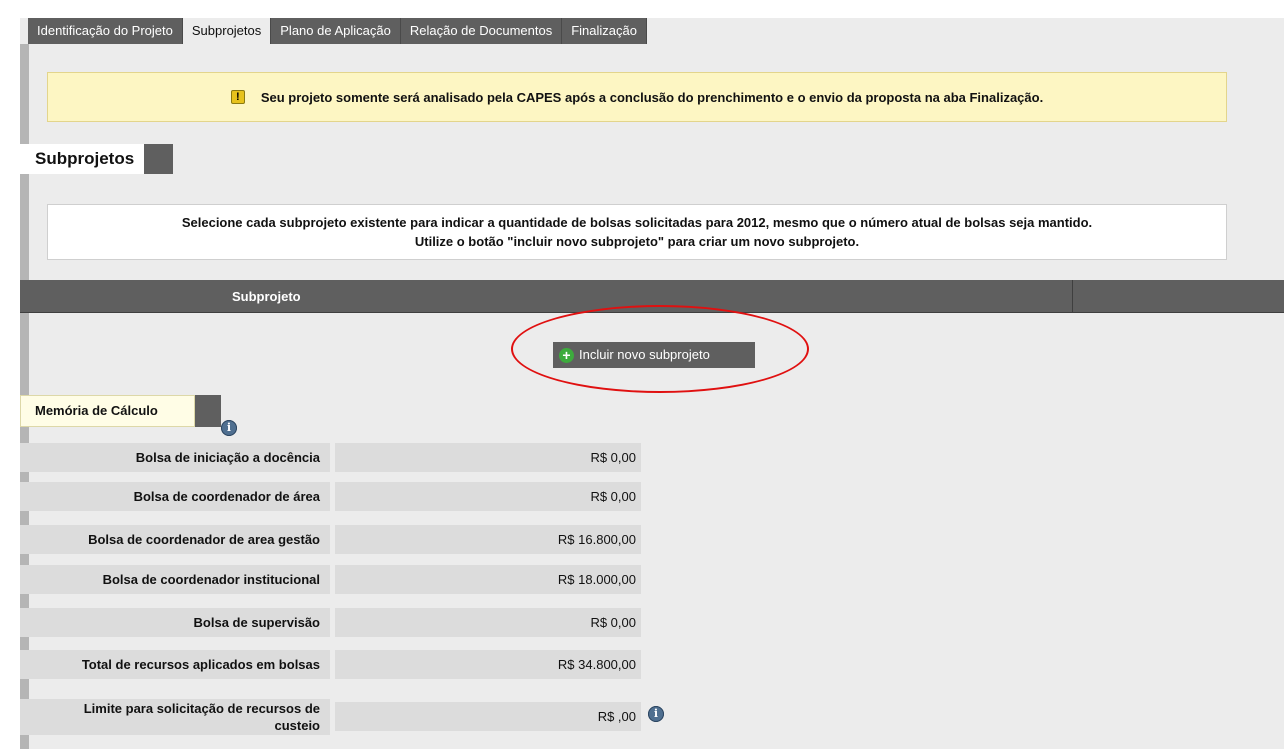  I want to click on subprojects-table-header: Subprojeto, so click(652, 296).